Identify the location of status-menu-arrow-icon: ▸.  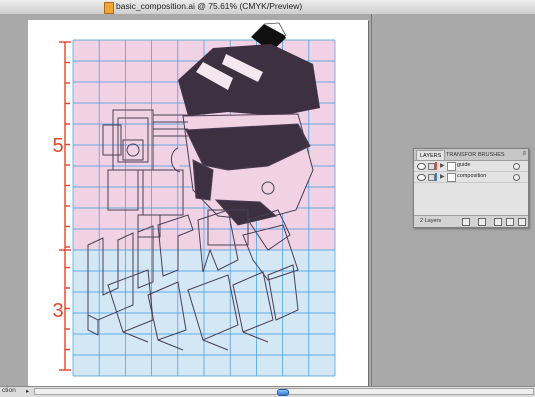
(27, 391).